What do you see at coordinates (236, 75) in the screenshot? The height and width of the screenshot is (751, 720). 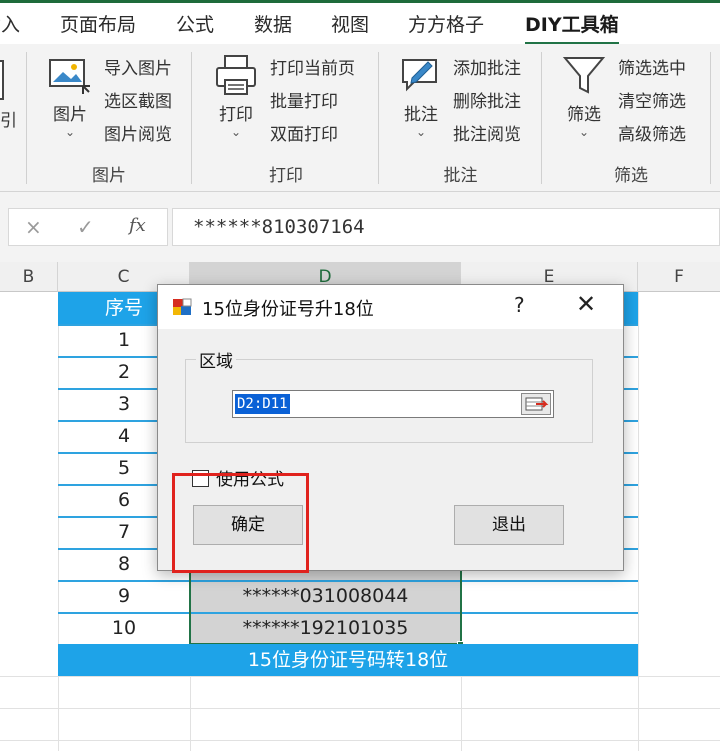 I see `printer-icon` at bounding box center [236, 75].